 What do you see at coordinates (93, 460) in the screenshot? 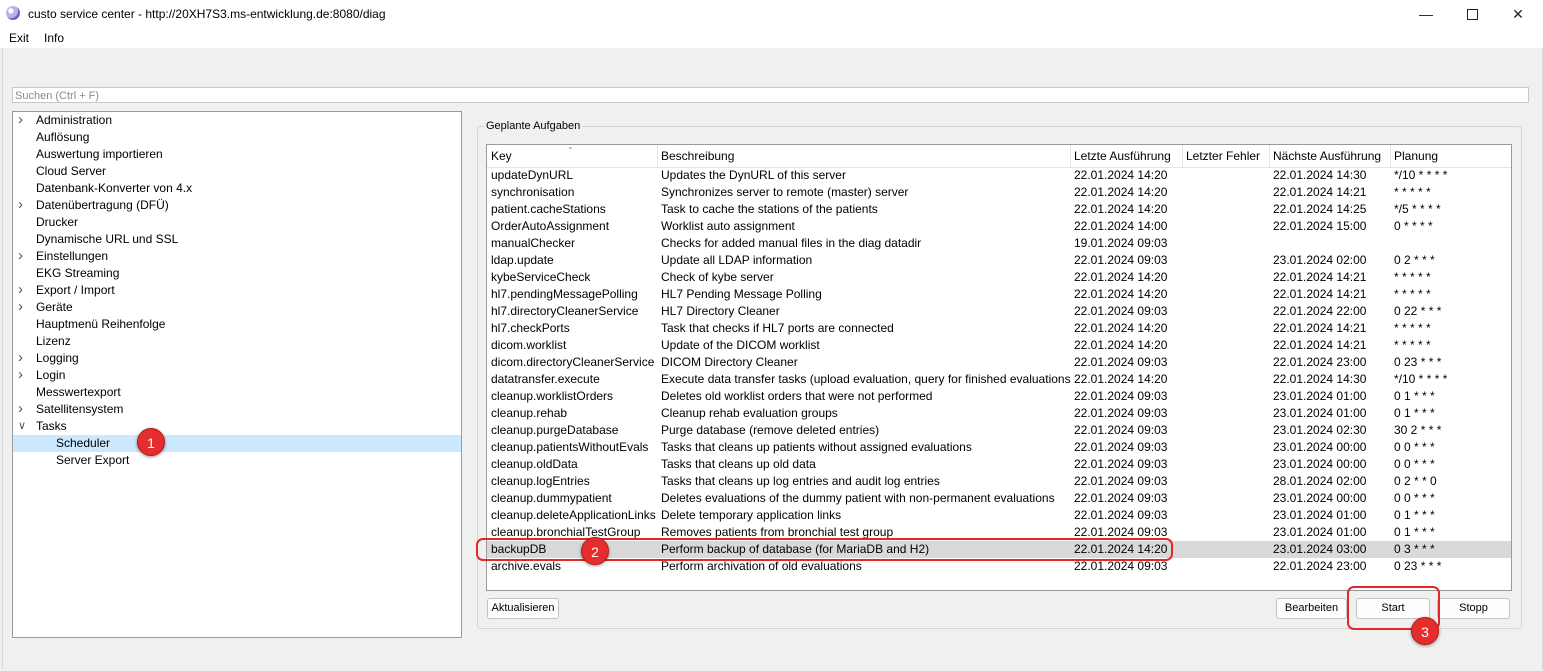
I see `tree-item-label: Server Export` at bounding box center [93, 460].